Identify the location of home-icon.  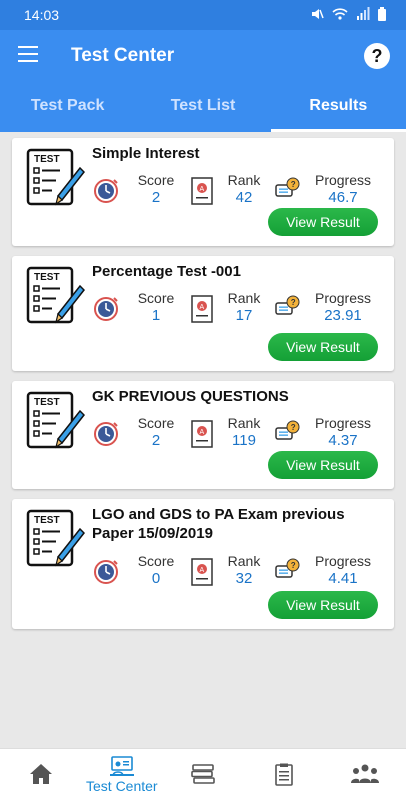
(40, 774).